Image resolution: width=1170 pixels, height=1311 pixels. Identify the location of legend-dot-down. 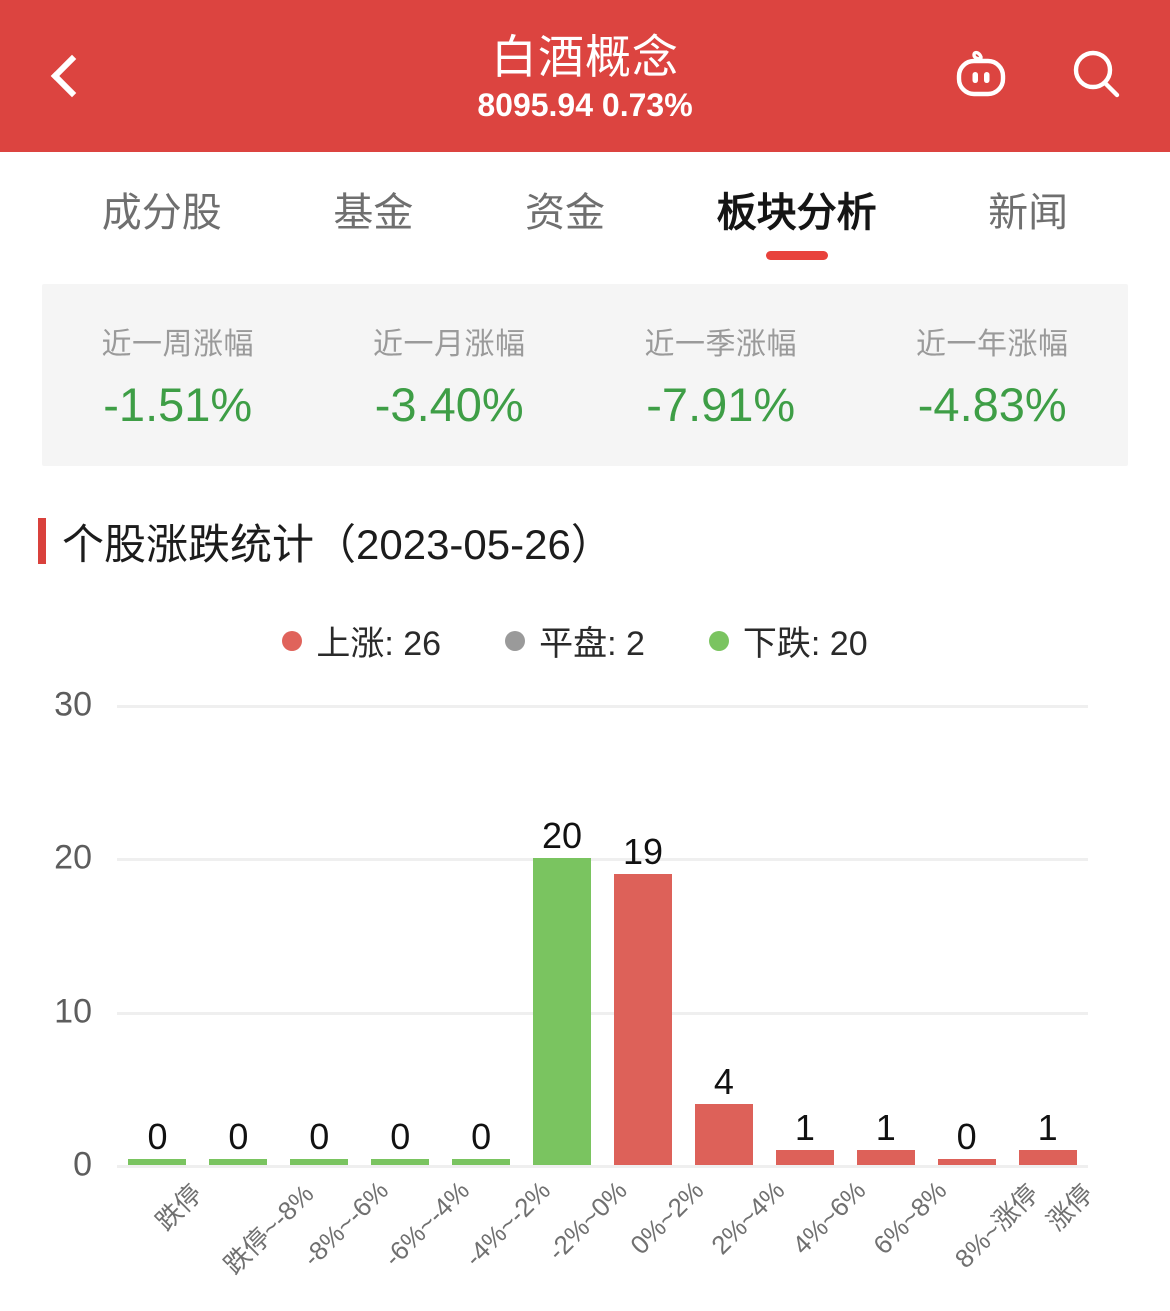
(718, 640).